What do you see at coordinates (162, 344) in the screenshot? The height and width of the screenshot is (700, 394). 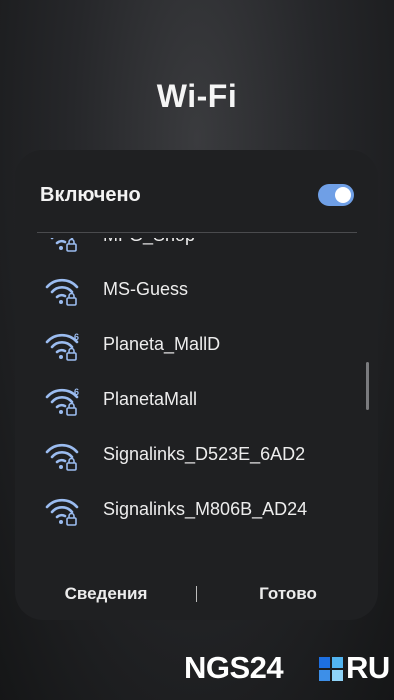 I see `network-name: Planeta_MallD` at bounding box center [162, 344].